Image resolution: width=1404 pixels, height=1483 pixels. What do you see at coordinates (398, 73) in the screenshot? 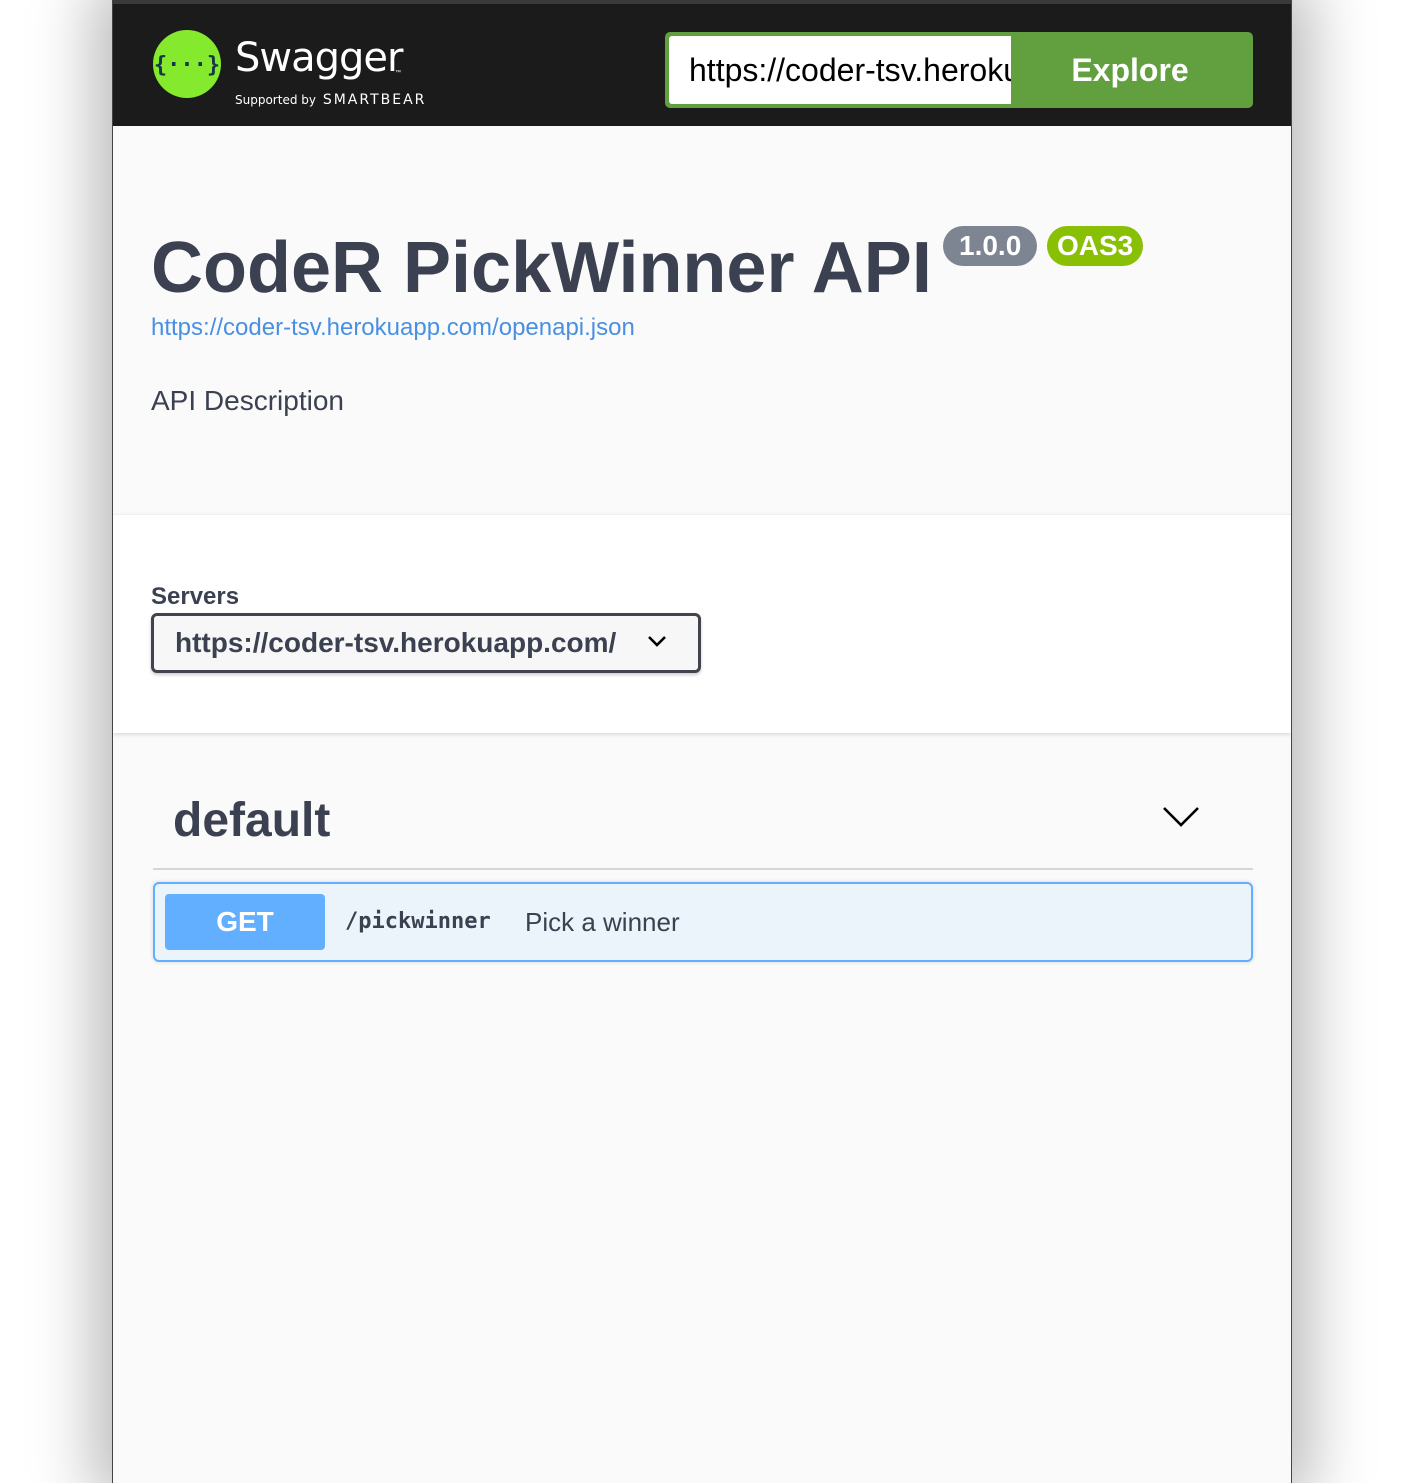
I see `brand-trademark: ™` at bounding box center [398, 73].